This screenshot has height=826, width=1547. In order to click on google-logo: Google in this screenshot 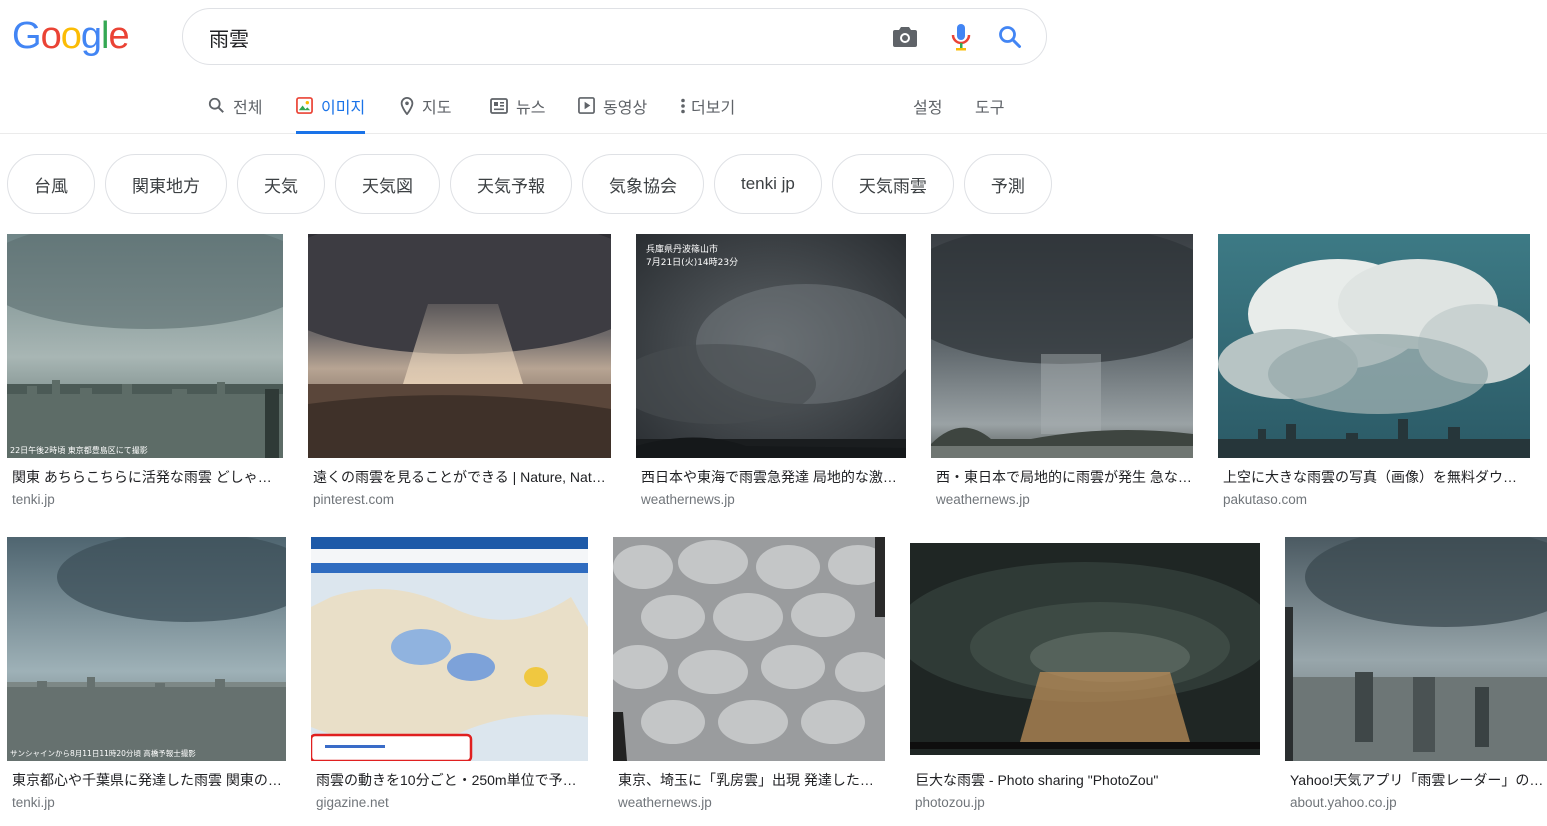, I will do `click(71, 36)`.